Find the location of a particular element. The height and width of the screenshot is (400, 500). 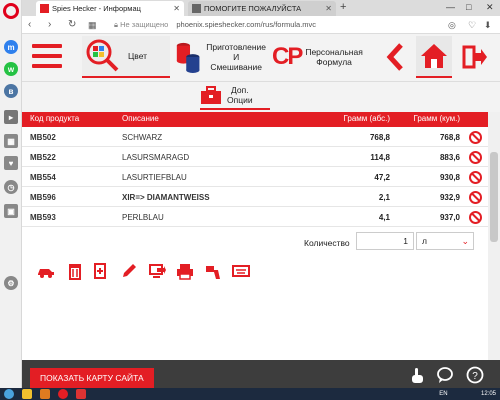

speed-dial-icon: ▦ is located at coordinates (11, 141).